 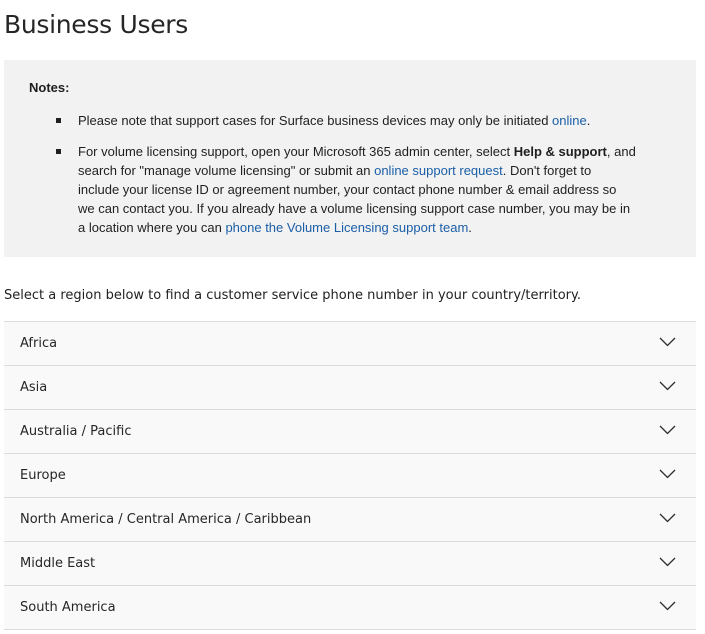 What do you see at coordinates (350, 344) in the screenshot?
I see `region-item-africa: Africa` at bounding box center [350, 344].